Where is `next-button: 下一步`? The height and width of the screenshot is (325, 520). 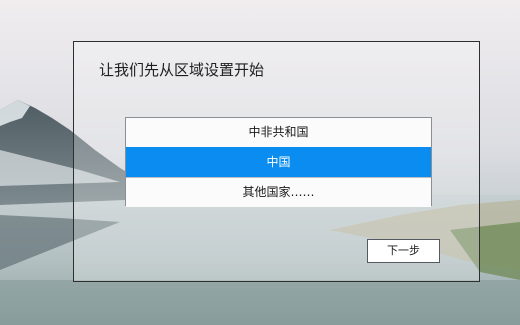 next-button: 下一步 is located at coordinates (403, 251).